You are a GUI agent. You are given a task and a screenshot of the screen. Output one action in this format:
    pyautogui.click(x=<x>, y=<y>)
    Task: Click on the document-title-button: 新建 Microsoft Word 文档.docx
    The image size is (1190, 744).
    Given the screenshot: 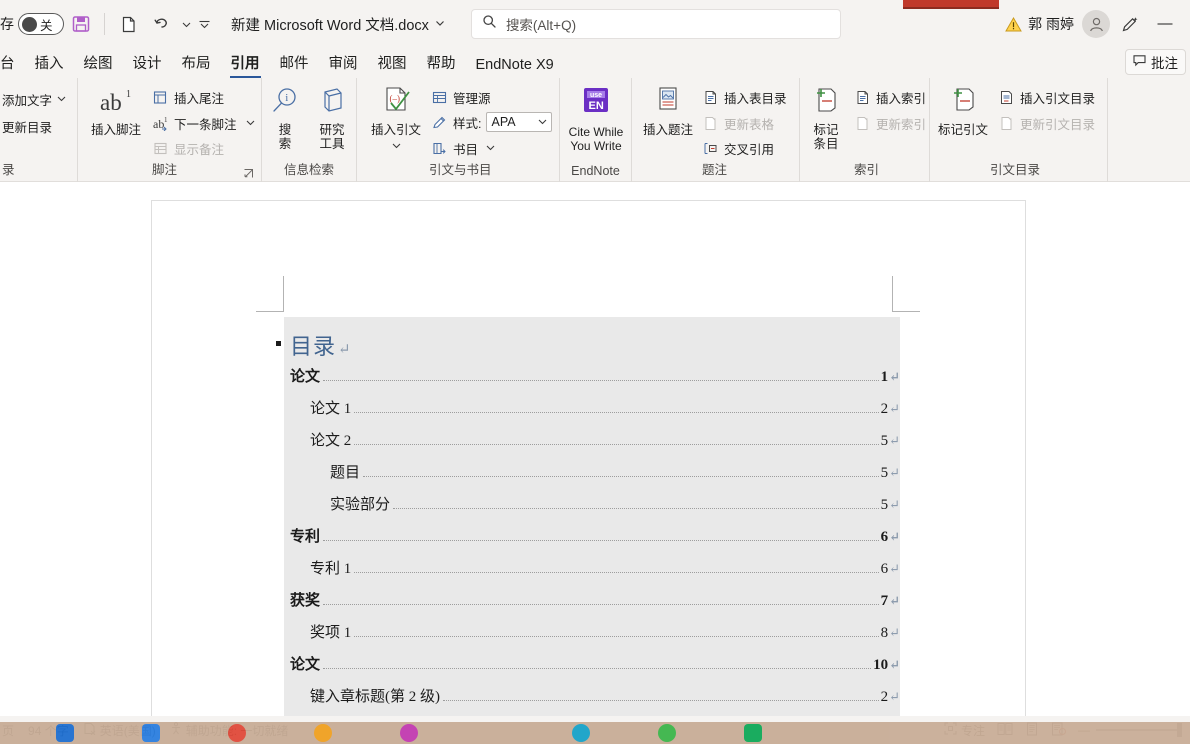 What is the action you would take?
    pyautogui.click(x=338, y=24)
    